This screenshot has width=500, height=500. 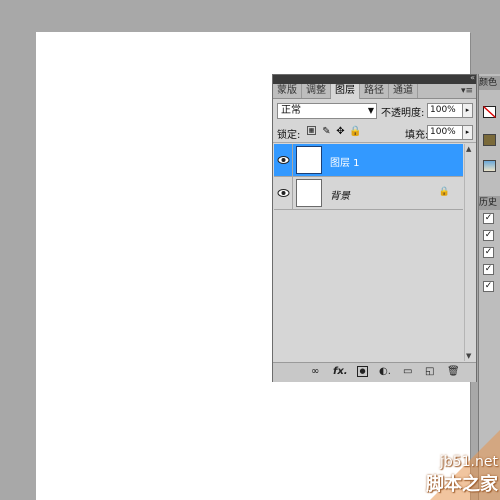 What do you see at coordinates (489, 203) in the screenshot?
I see `tab-history: 历史` at bounding box center [489, 203].